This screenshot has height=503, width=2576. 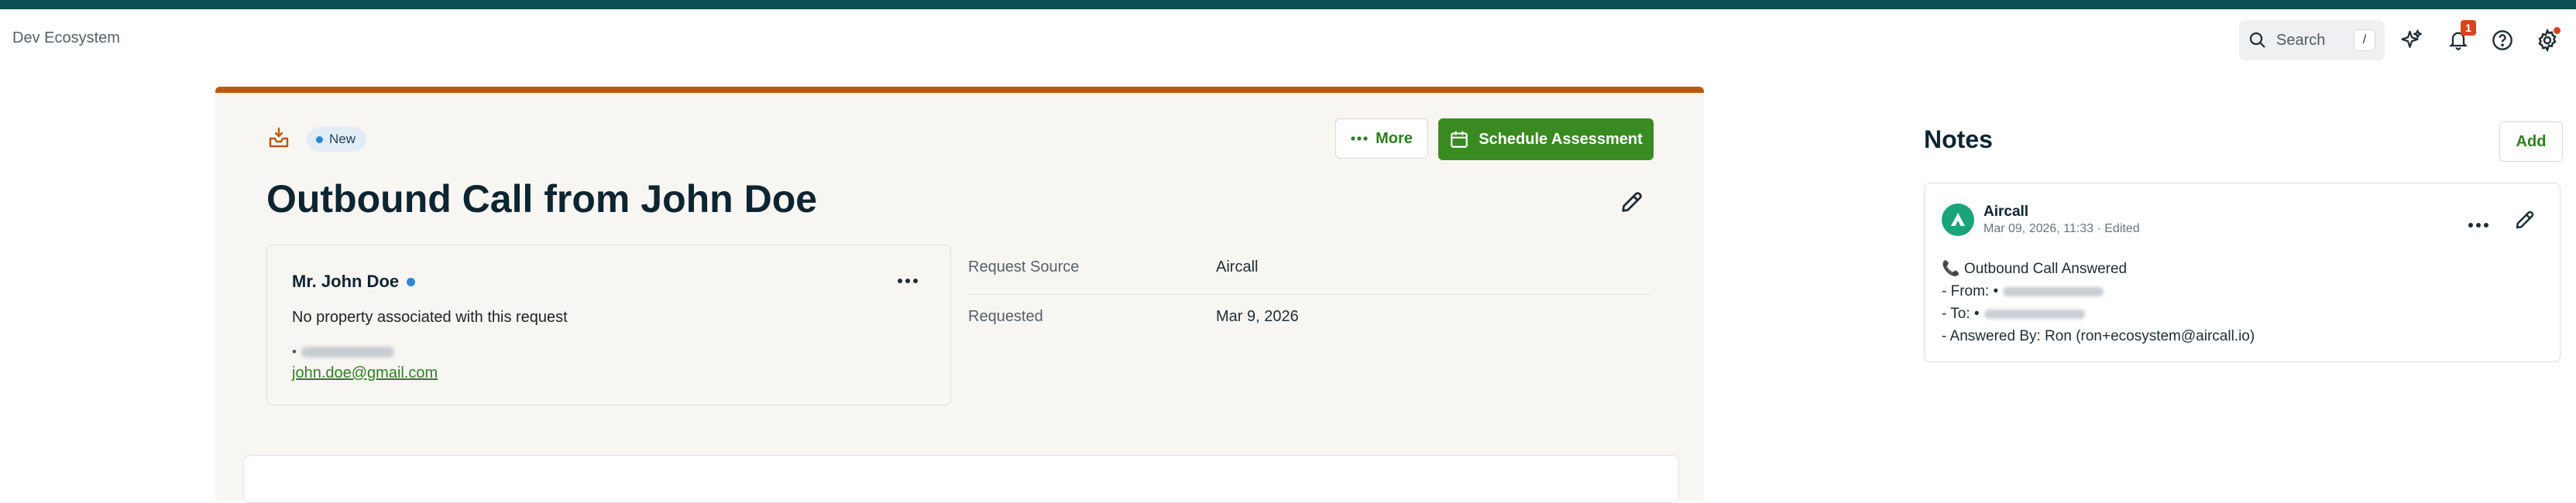 What do you see at coordinates (2034, 314) in the screenshot?
I see `to-number-redacted` at bounding box center [2034, 314].